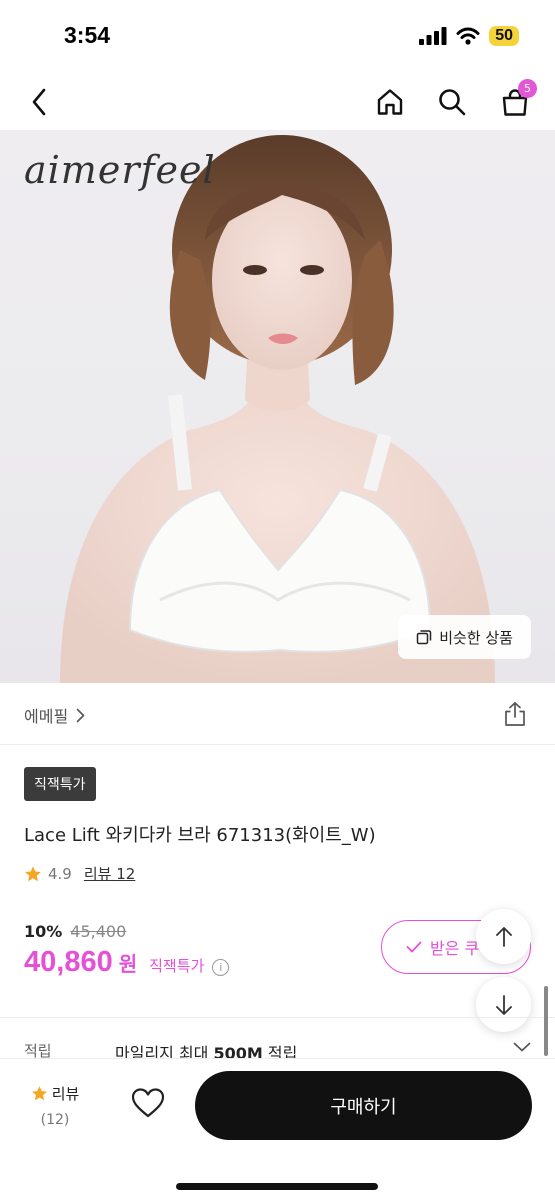  Describe the element at coordinates (476, 637) in the screenshot. I see `similar-products-label: 비슷한 상품` at that location.